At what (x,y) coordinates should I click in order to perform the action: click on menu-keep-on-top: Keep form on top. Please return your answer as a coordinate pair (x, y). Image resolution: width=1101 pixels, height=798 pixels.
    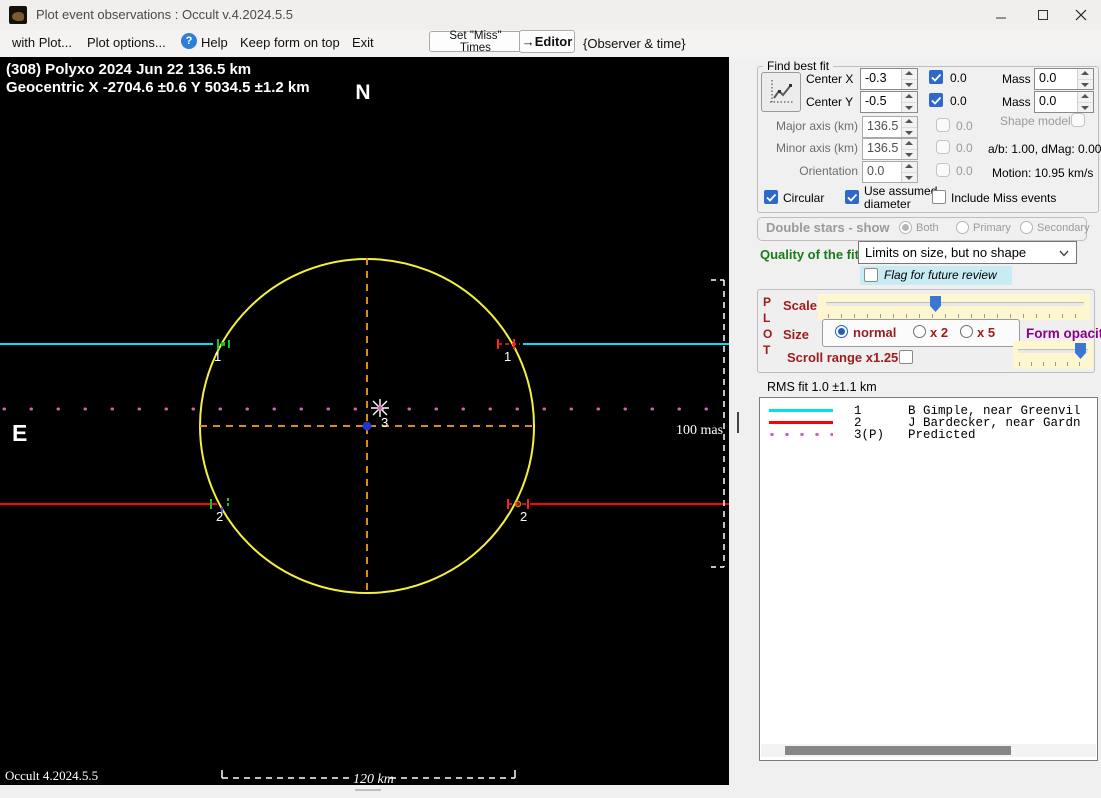
    Looking at the image, I should click on (290, 42).